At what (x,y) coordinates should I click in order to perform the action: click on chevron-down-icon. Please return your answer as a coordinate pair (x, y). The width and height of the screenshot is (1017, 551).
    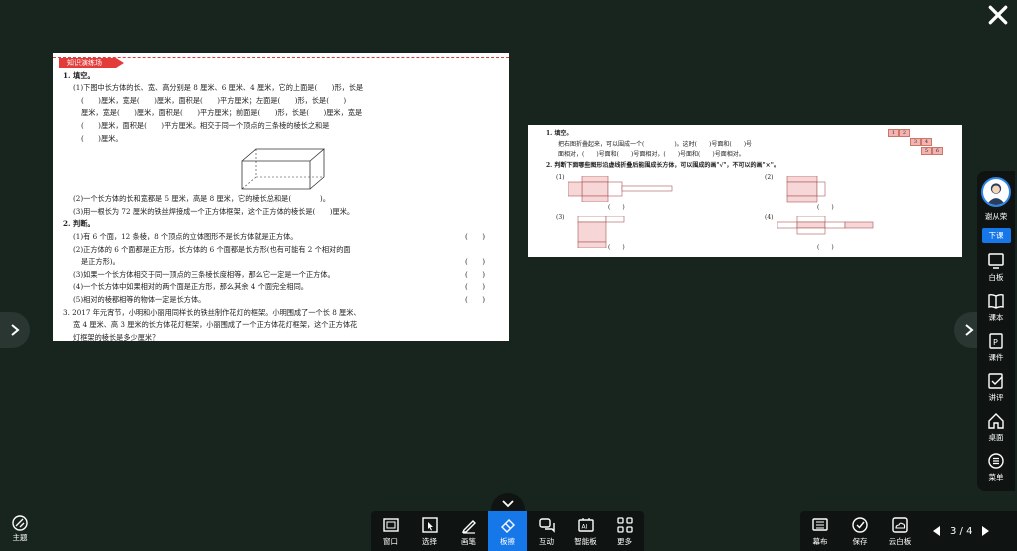
    Looking at the image, I should click on (508, 504).